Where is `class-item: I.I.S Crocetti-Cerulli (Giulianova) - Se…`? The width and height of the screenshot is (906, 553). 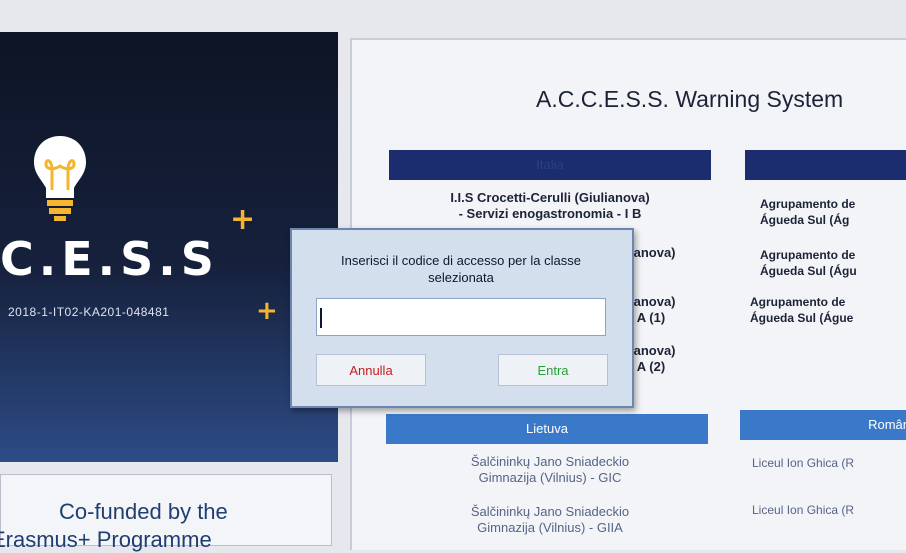
class-item: I.I.S Crocetti-Cerulli (Giulianova) - Se… is located at coordinates (550, 206).